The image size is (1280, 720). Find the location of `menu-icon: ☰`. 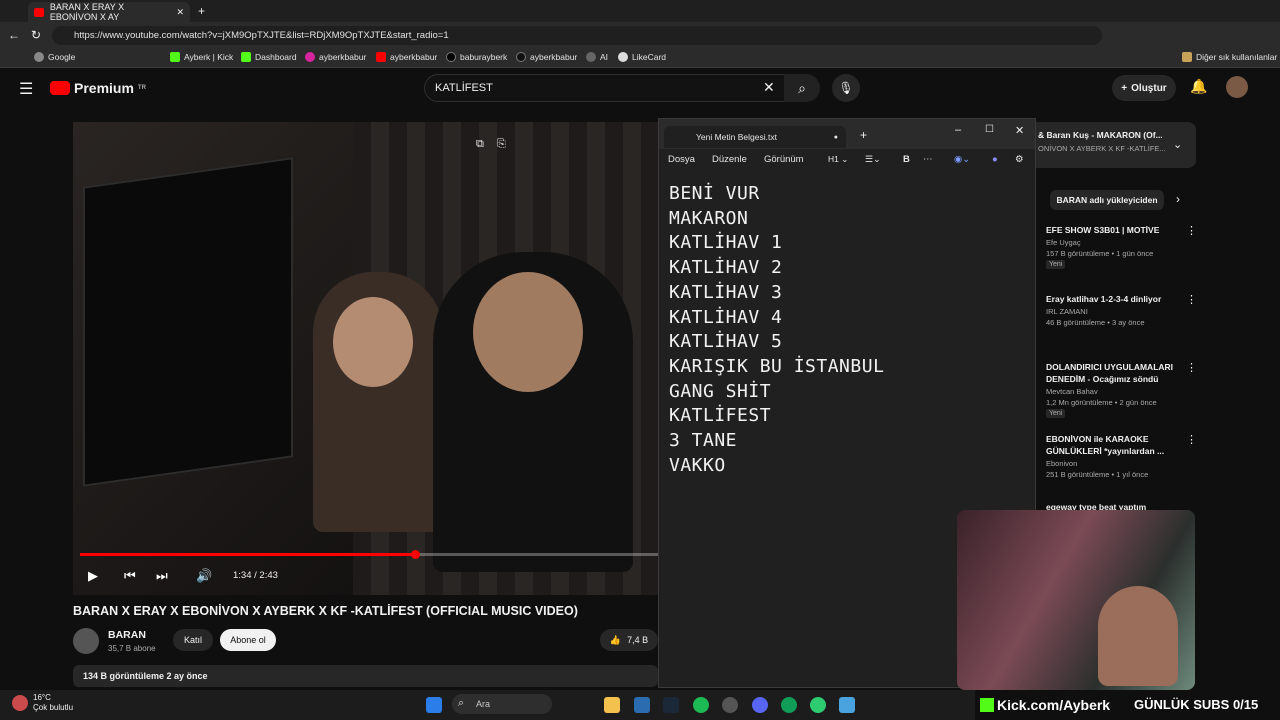

menu-icon: ☰ is located at coordinates (26, 89).